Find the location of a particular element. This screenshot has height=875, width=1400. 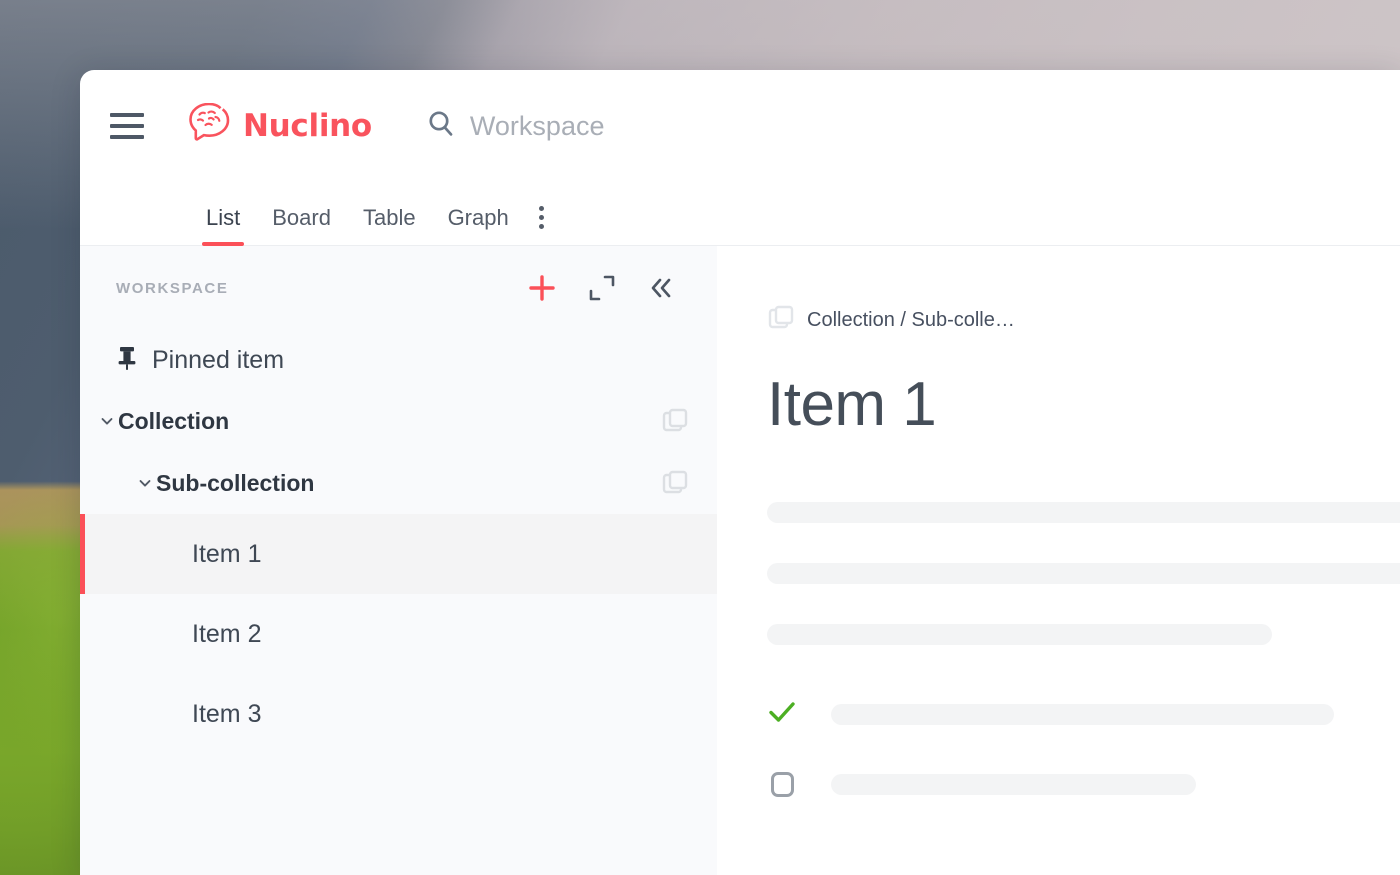

nuclino-logo: Nuclino is located at coordinates (279, 126).